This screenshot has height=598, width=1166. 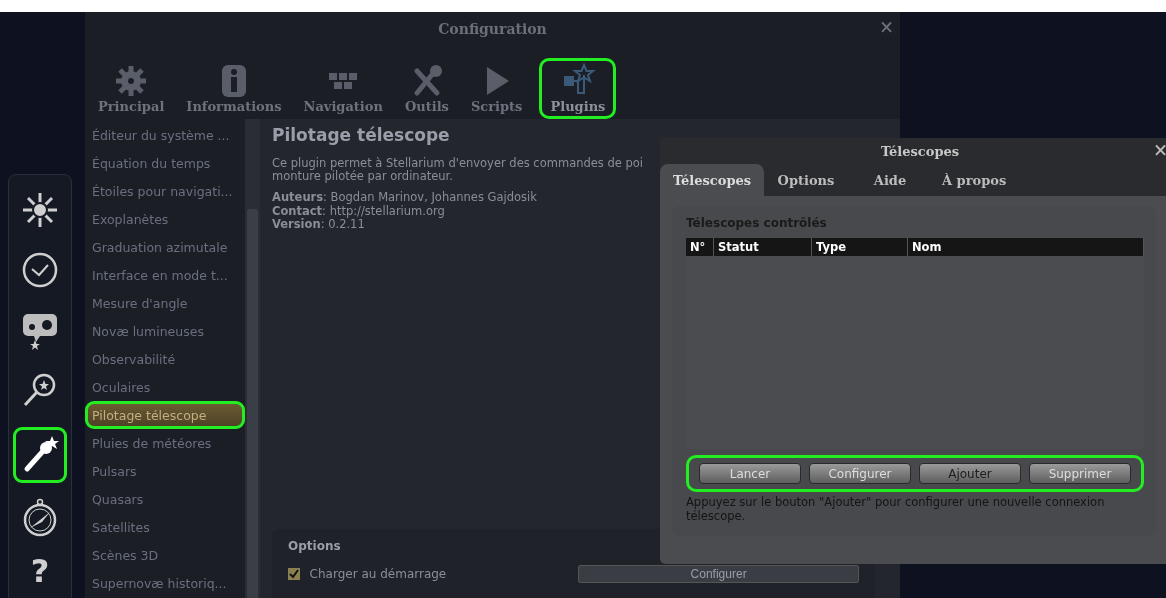 I want to click on plugin-info: Version: 0.2.11, so click(x=318, y=224).